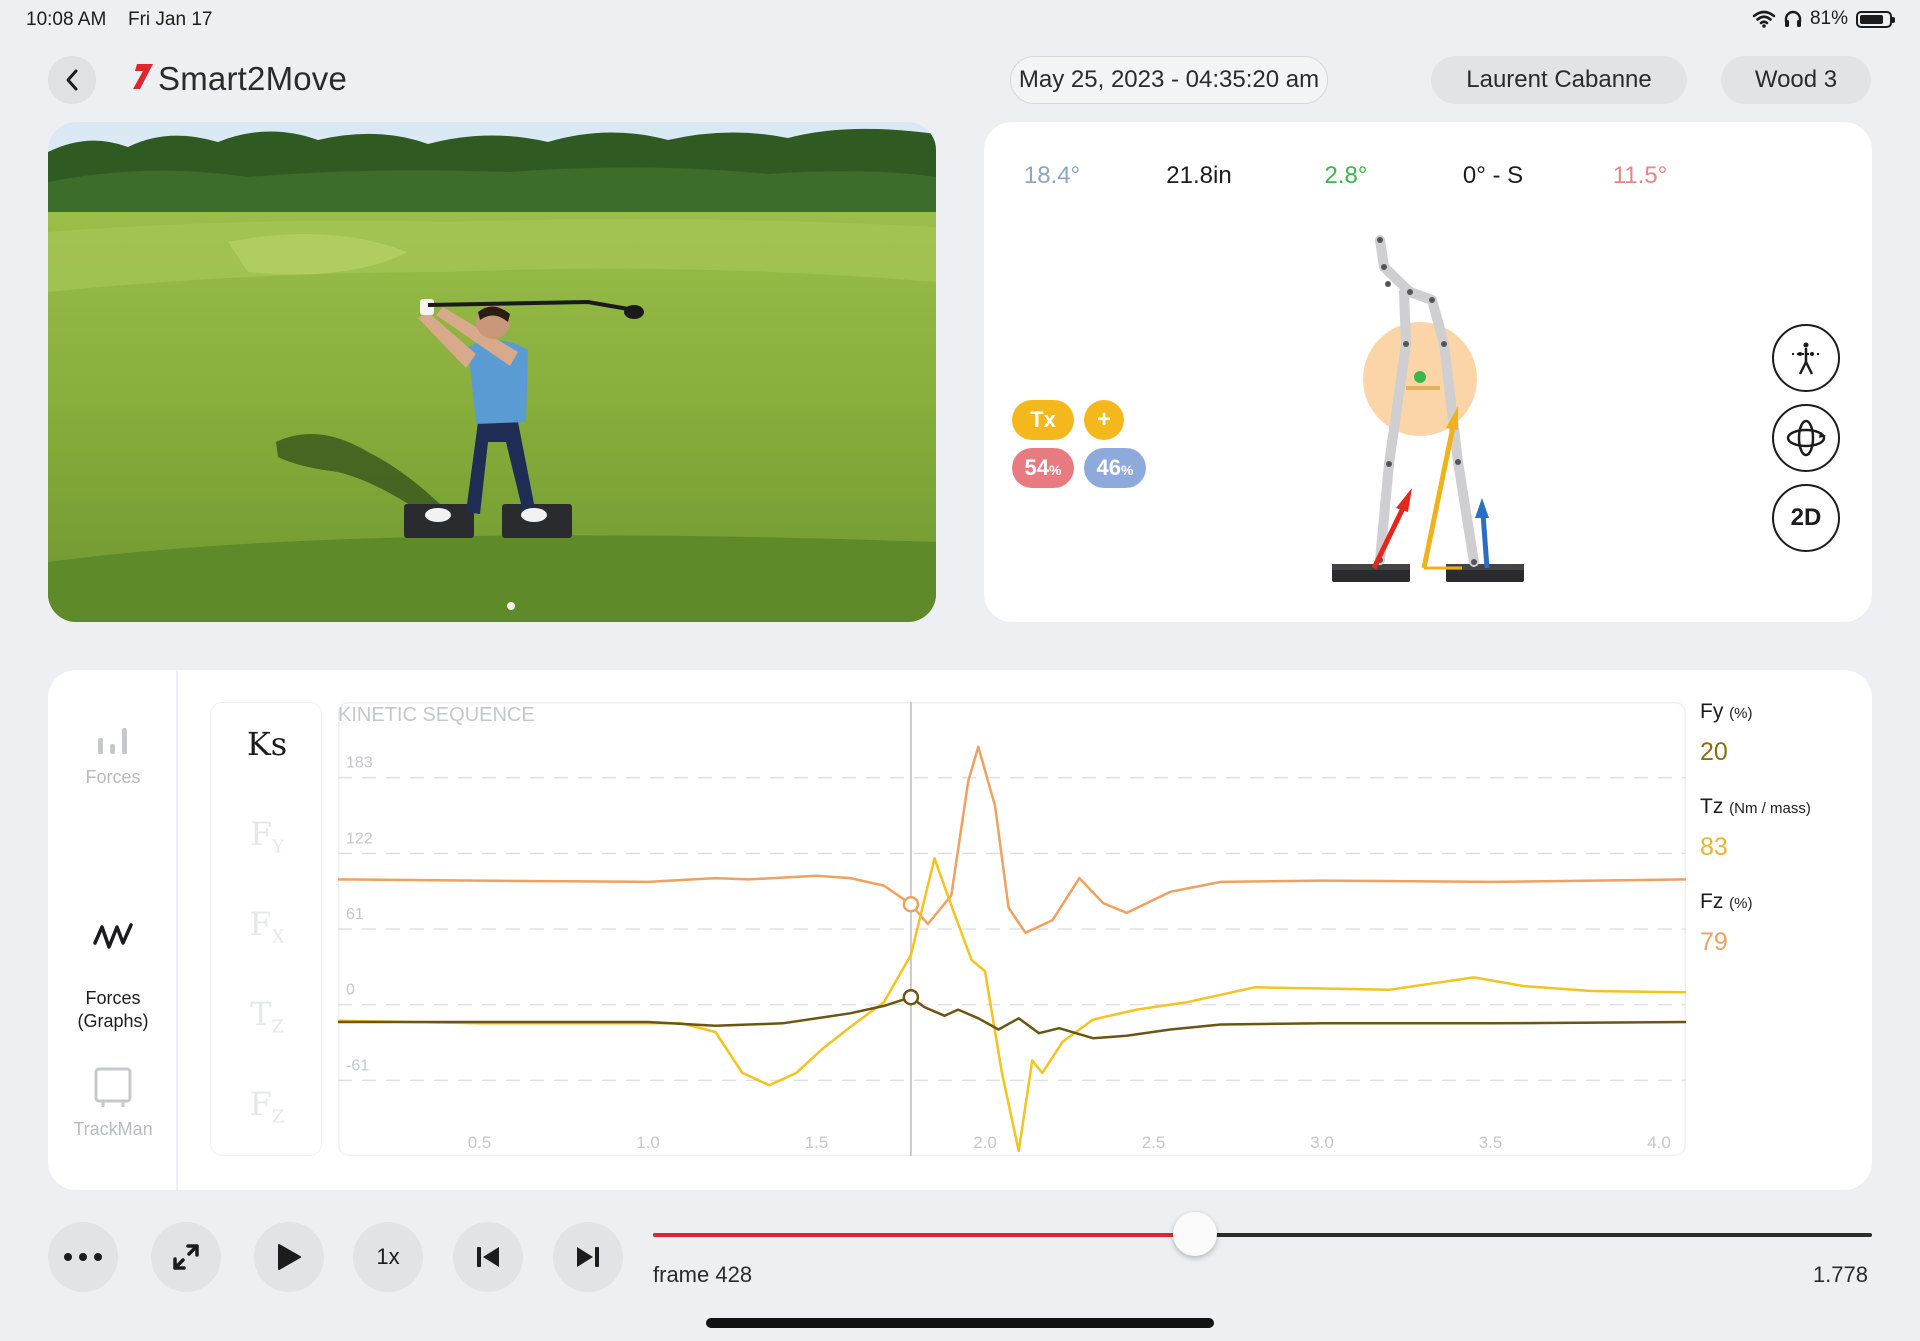 Image resolution: width=1920 pixels, height=1341 pixels. What do you see at coordinates (1714, 752) in the screenshot?
I see `legend-fy-value: 20` at bounding box center [1714, 752].